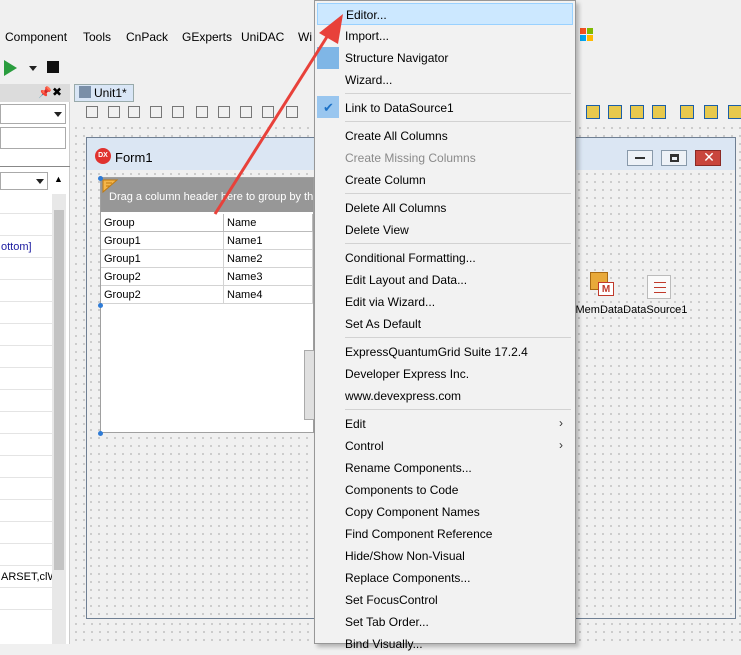 This screenshot has width=741, height=655. What do you see at coordinates (207, 37) in the screenshot?
I see `menu-gexperts: GExperts` at bounding box center [207, 37].